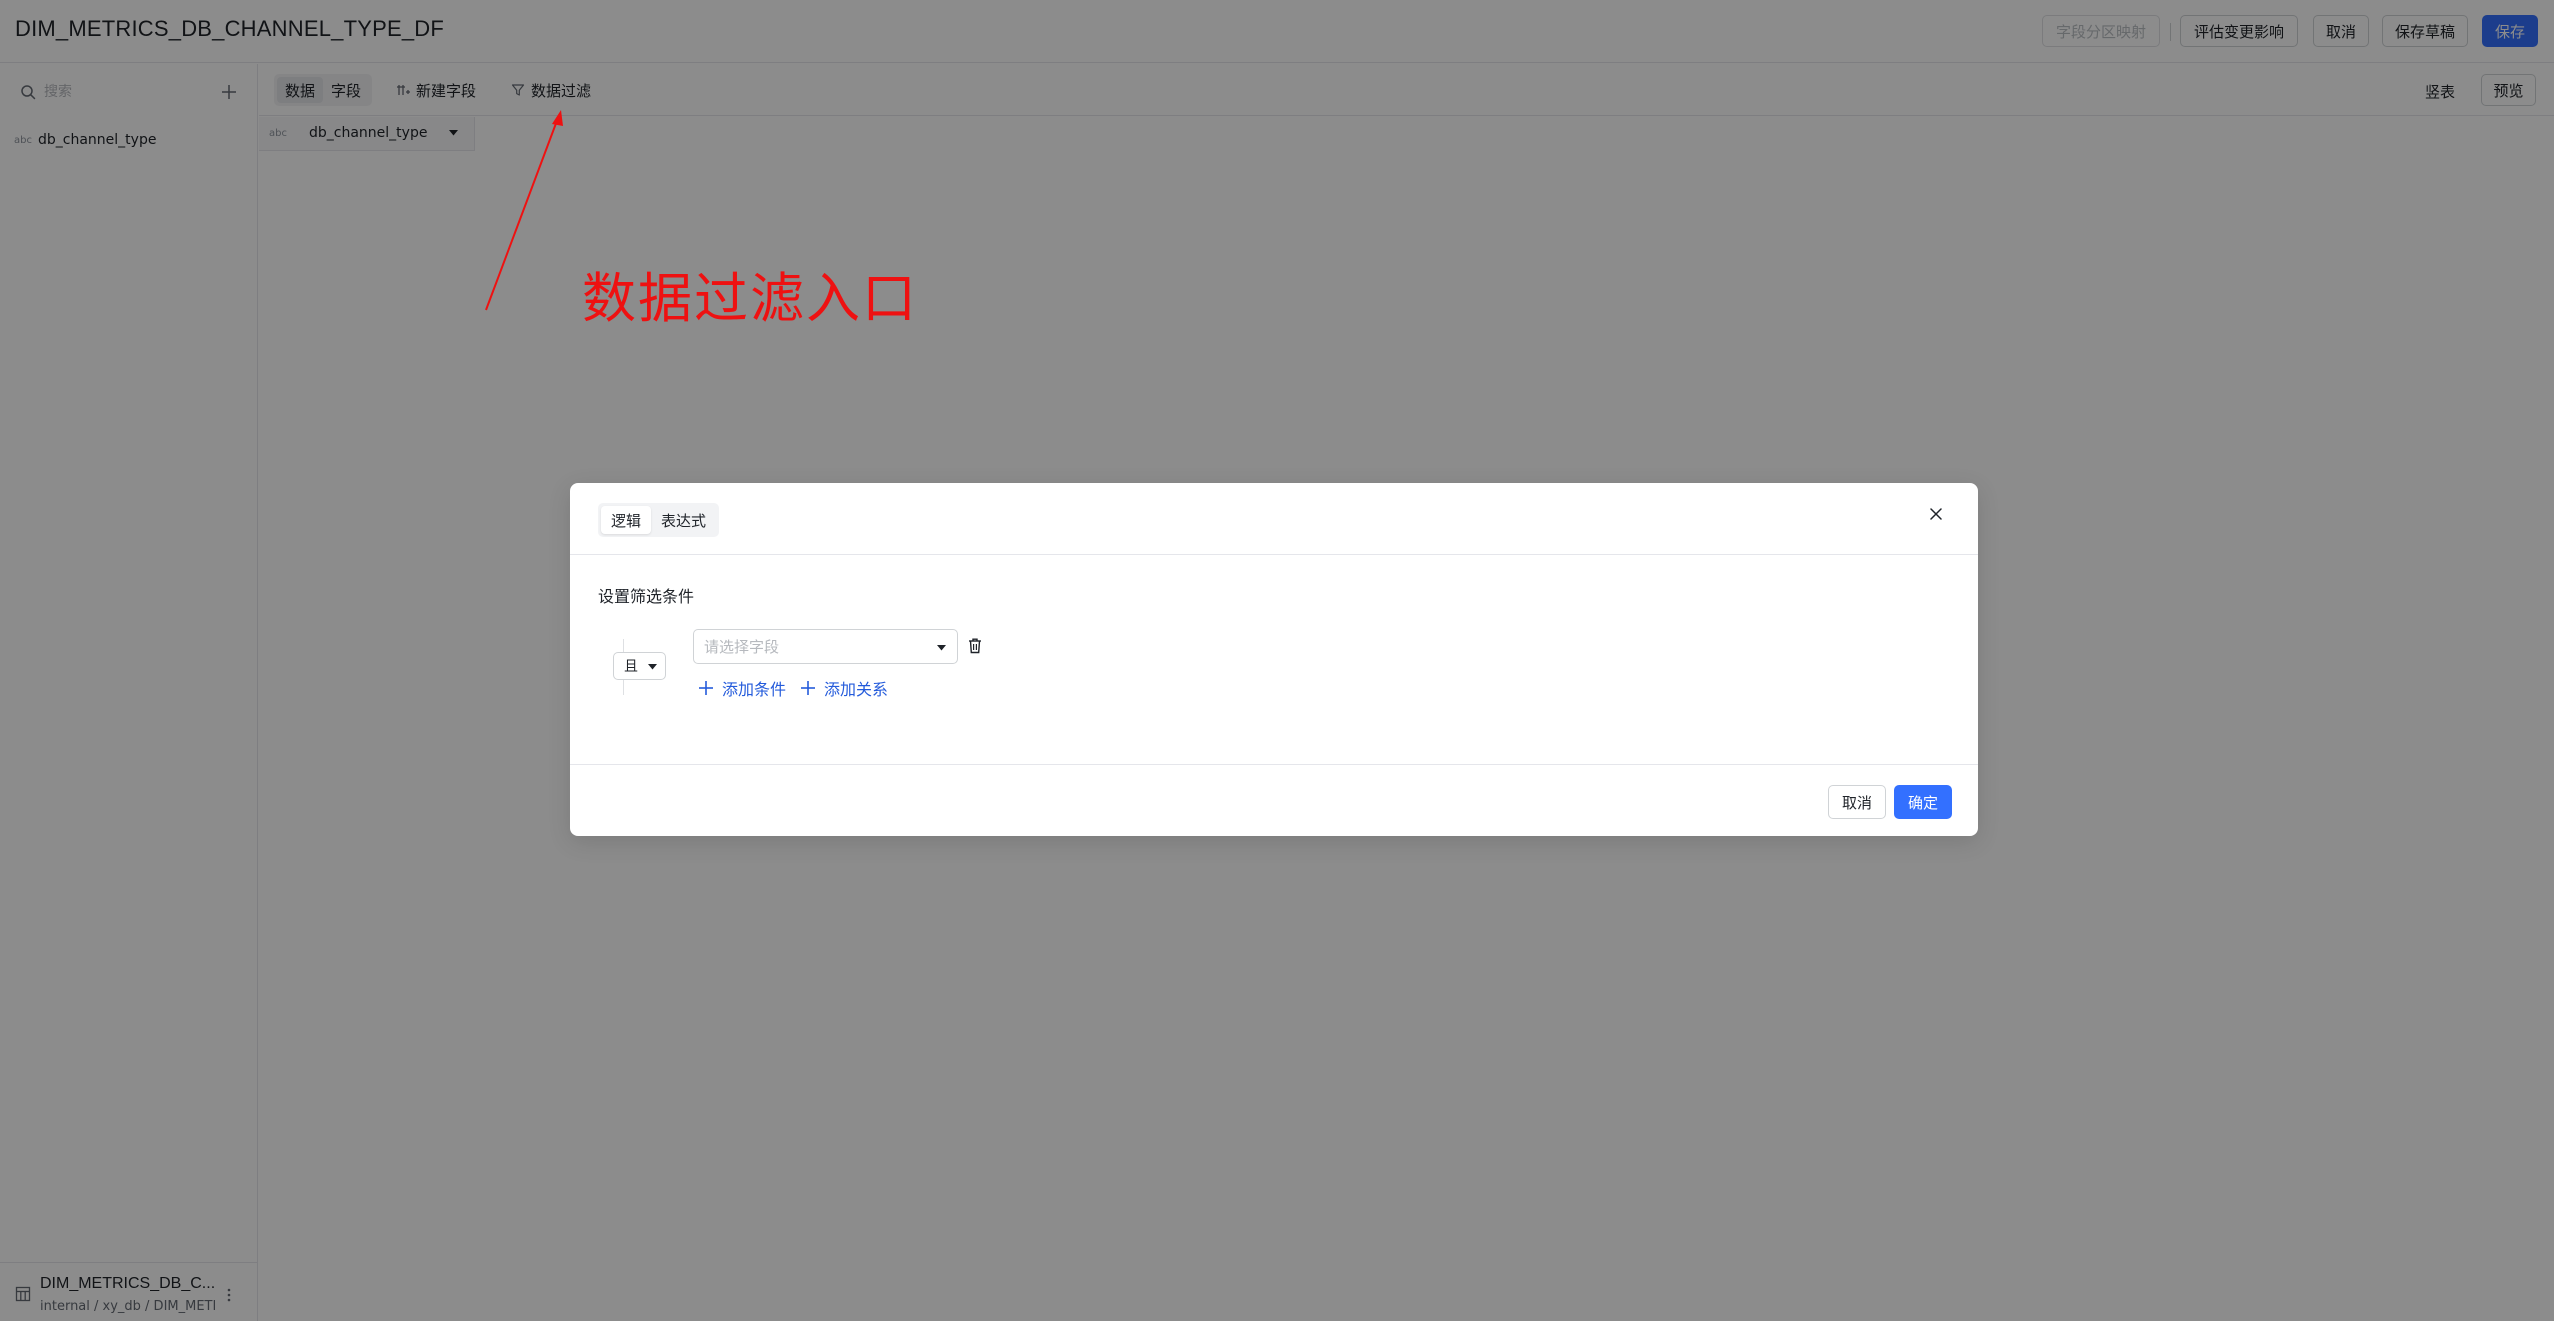 Image resolution: width=2554 pixels, height=1321 pixels. What do you see at coordinates (626, 520) in the screenshot?
I see `tab-logic: 逻辑` at bounding box center [626, 520].